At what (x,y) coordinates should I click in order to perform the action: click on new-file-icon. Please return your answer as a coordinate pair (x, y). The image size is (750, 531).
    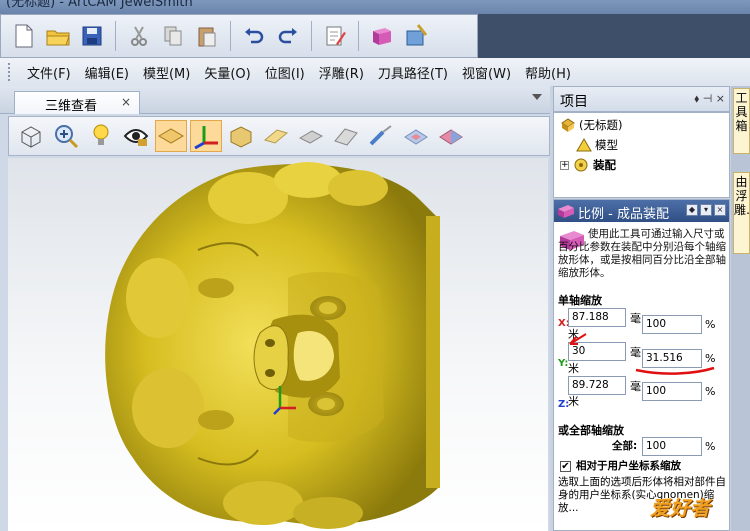
    Looking at the image, I should click on (24, 36).